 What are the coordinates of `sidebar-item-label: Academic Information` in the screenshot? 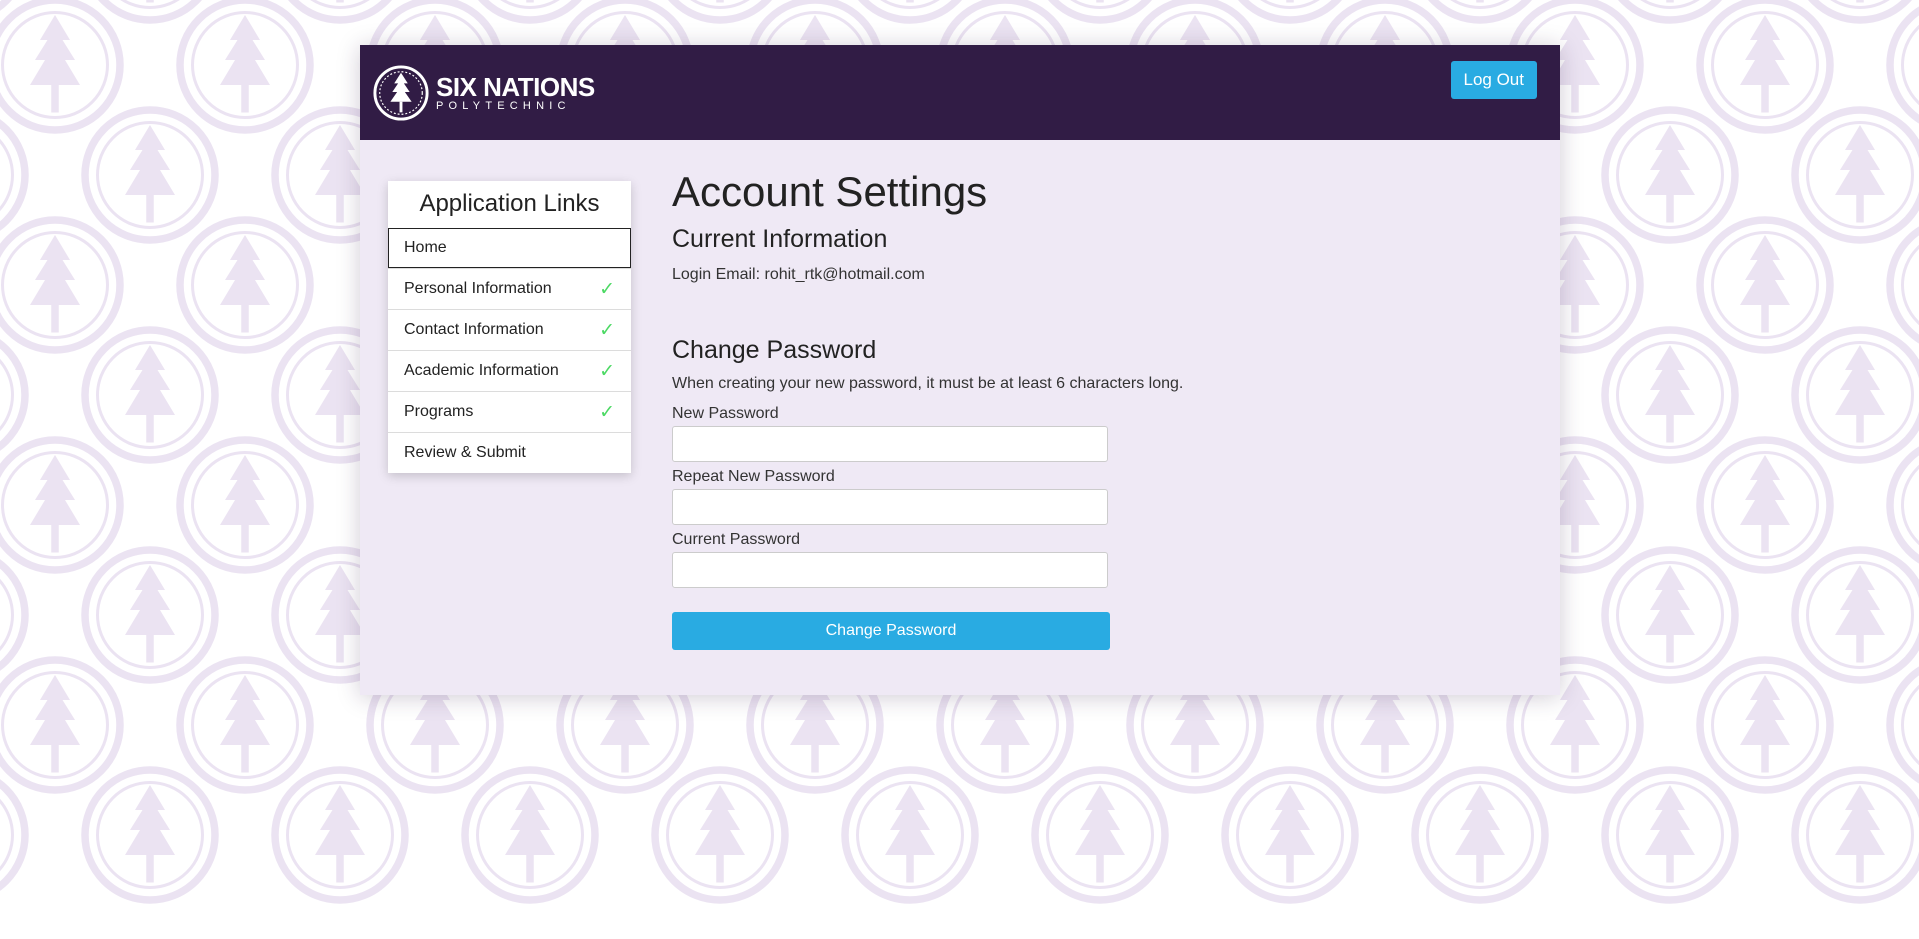 It's located at (481, 370).